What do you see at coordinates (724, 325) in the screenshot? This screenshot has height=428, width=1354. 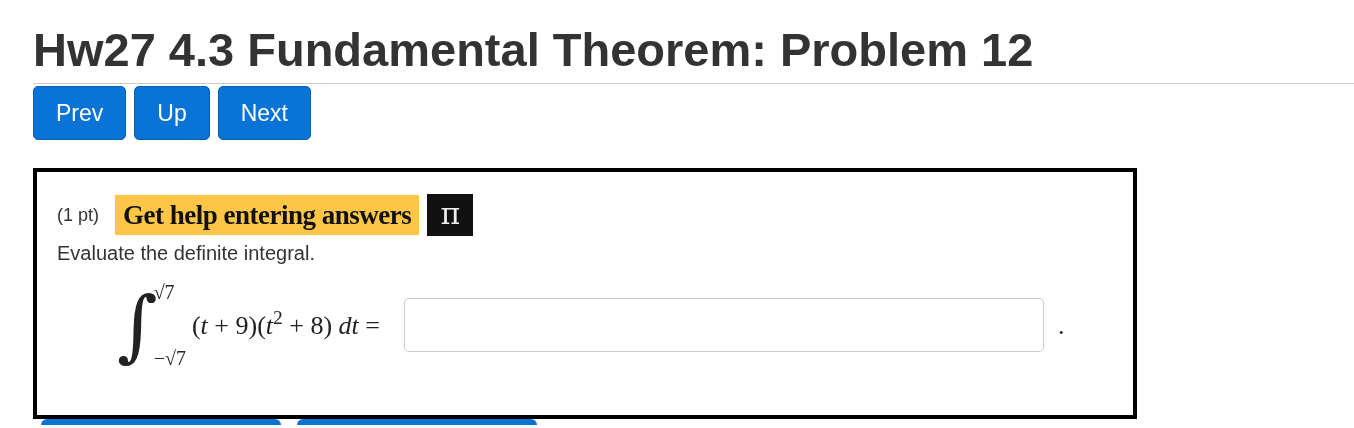 I see `answer-field` at bounding box center [724, 325].